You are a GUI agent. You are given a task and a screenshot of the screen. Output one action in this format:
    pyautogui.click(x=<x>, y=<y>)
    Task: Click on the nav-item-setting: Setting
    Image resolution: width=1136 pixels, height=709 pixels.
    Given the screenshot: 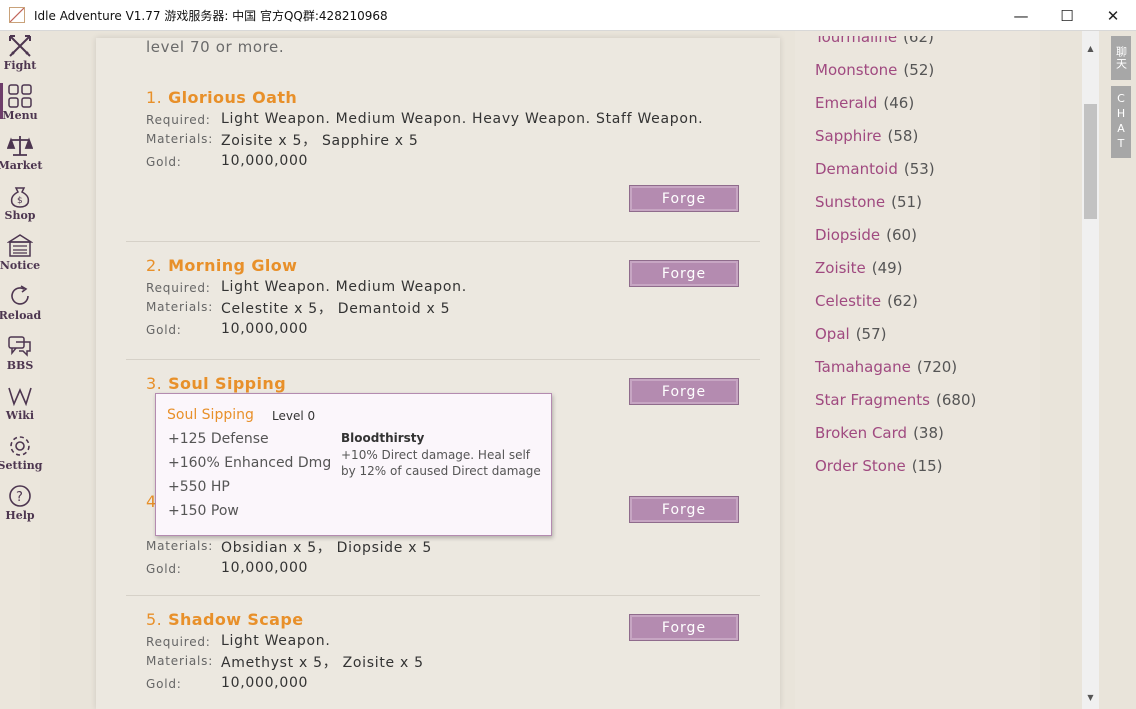 What is the action you would take?
    pyautogui.click(x=21, y=456)
    